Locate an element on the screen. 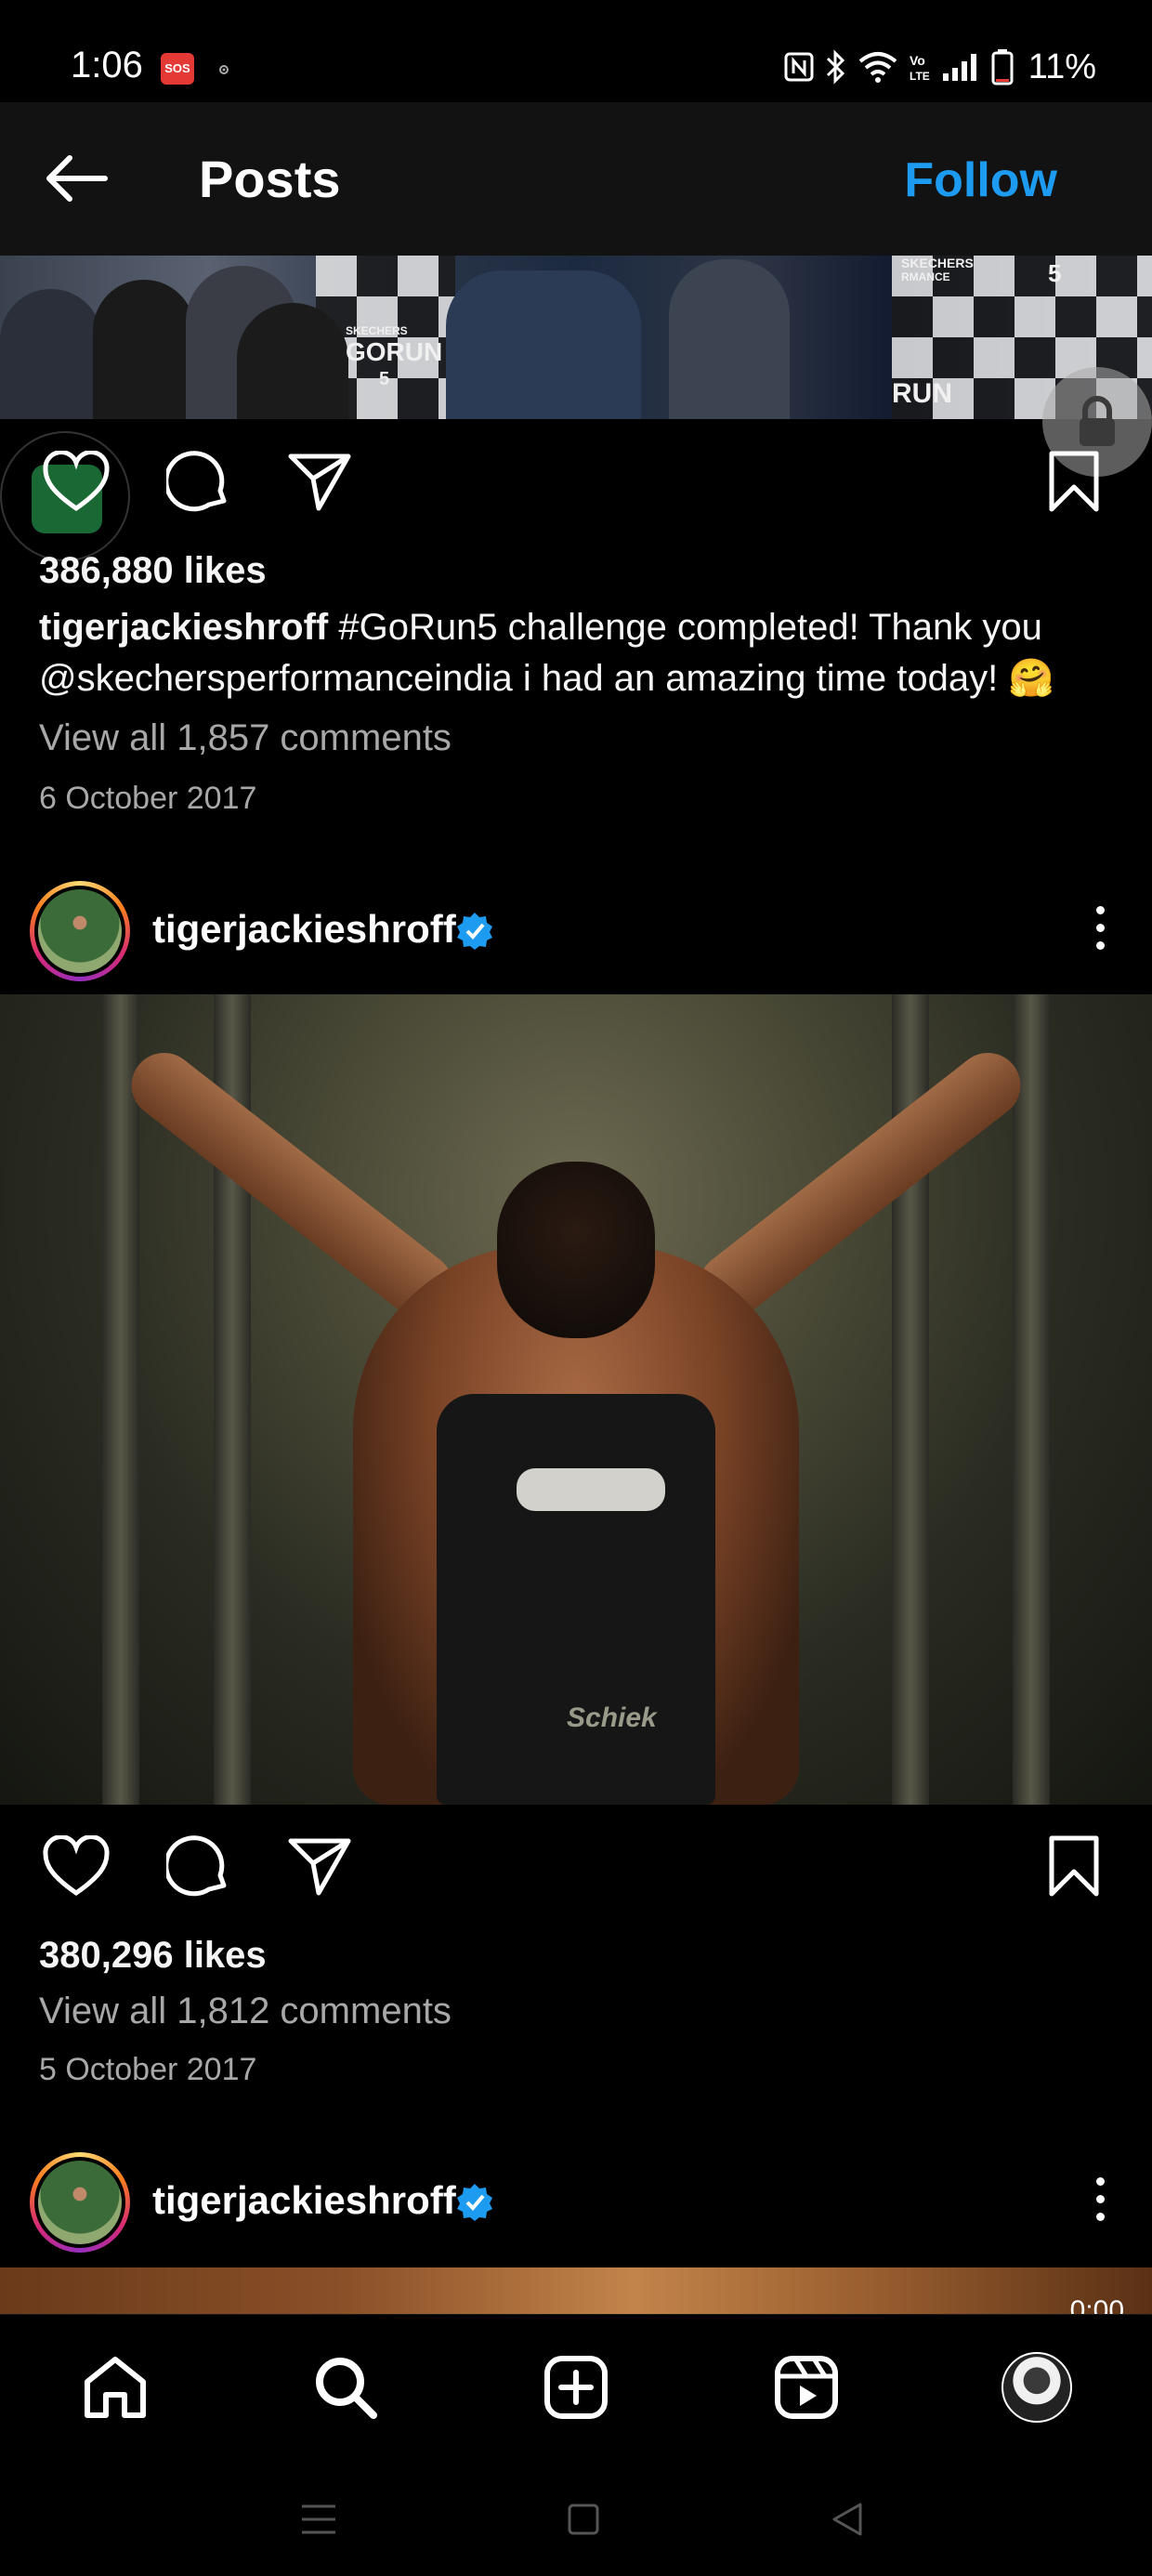  status-icons: Vo LTE 11% is located at coordinates (939, 66).